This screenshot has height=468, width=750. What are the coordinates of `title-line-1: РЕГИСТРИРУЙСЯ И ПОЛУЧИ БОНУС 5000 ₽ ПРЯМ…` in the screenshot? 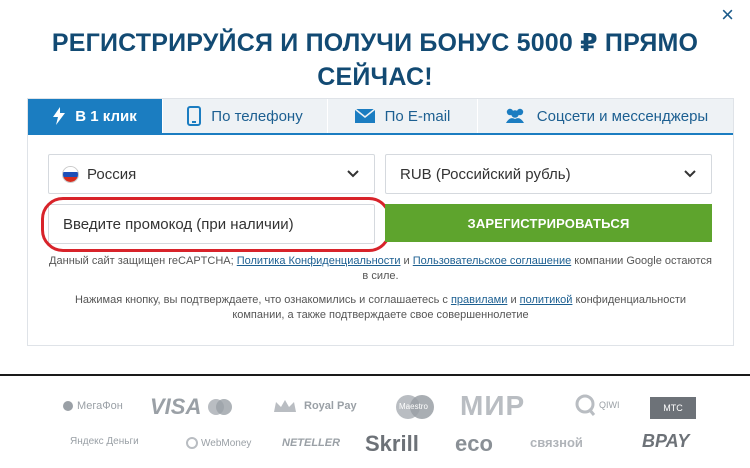 It's located at (375, 43).